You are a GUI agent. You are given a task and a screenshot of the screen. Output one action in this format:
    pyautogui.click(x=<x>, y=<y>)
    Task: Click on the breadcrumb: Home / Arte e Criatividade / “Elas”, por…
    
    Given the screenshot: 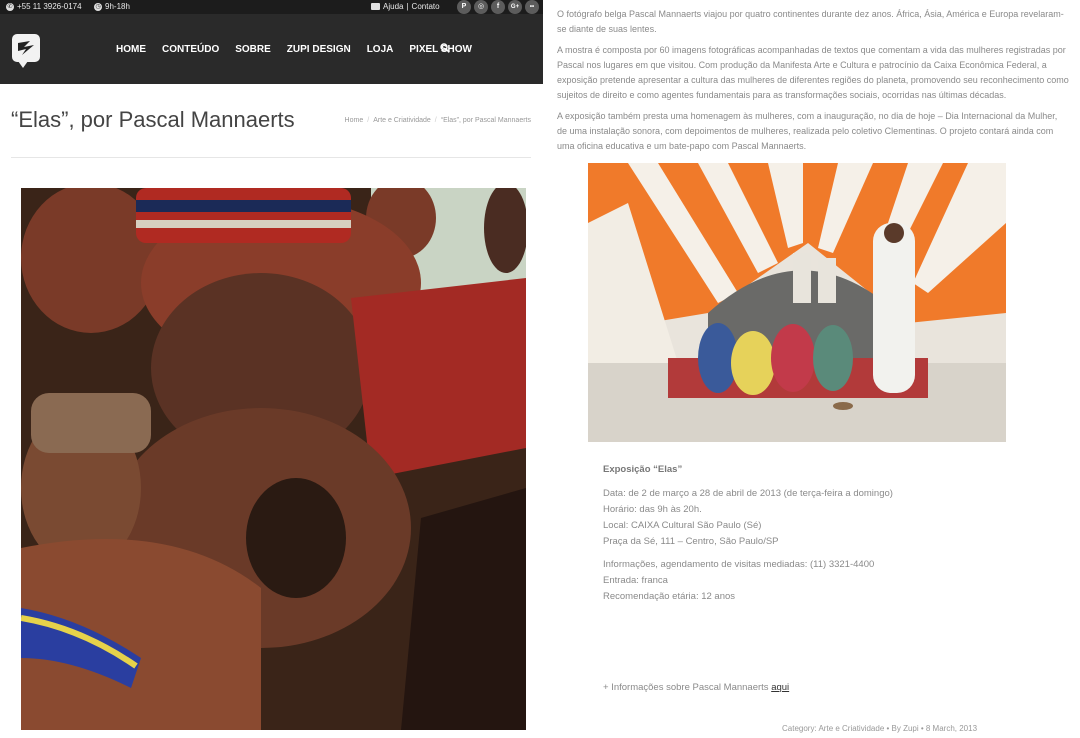 What is the action you would take?
    pyautogui.click(x=438, y=120)
    